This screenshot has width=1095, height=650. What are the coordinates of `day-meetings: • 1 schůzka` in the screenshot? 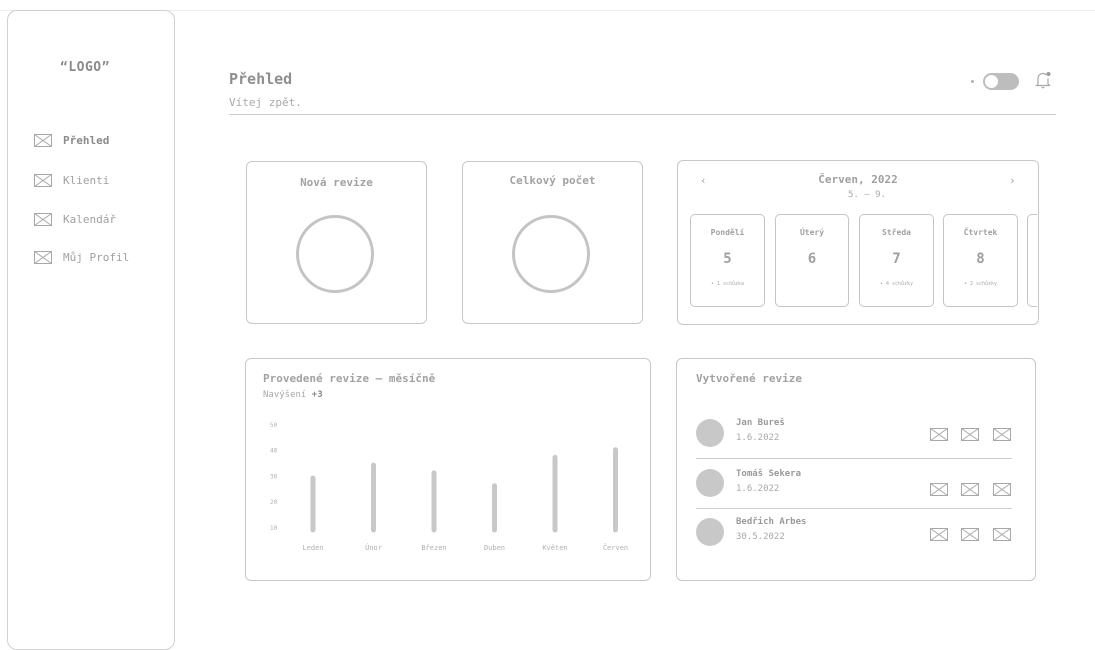 It's located at (727, 284).